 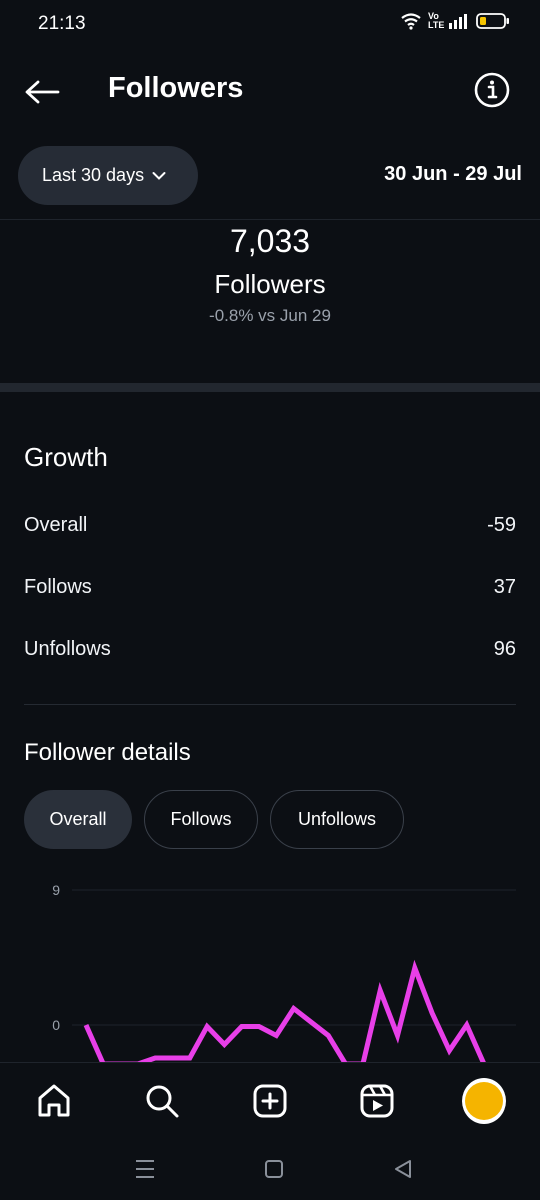 What do you see at coordinates (56, 890) in the screenshot?
I see `chart-tick-label: 9` at bounding box center [56, 890].